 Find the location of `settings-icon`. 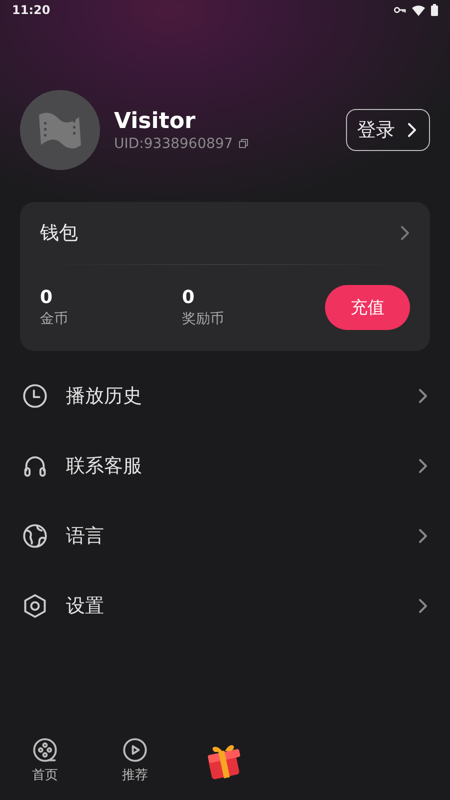

settings-icon is located at coordinates (35, 606).